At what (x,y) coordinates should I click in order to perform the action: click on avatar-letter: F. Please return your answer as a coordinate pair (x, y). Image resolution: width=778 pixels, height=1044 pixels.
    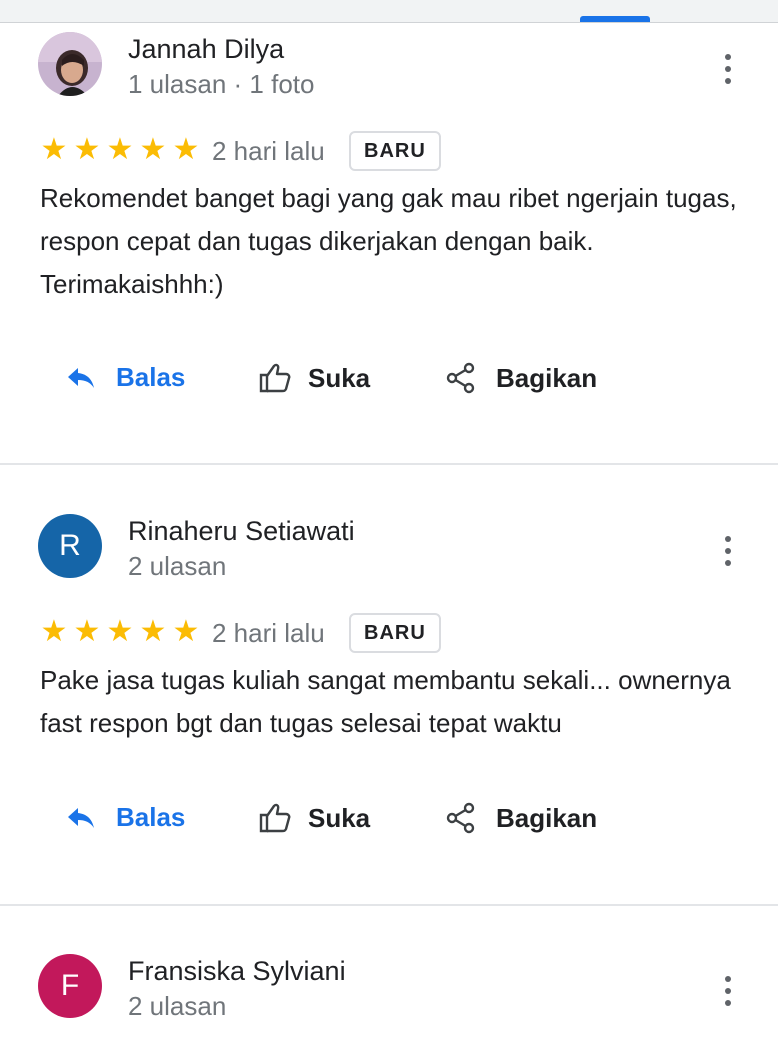
    Looking at the image, I should click on (70, 985).